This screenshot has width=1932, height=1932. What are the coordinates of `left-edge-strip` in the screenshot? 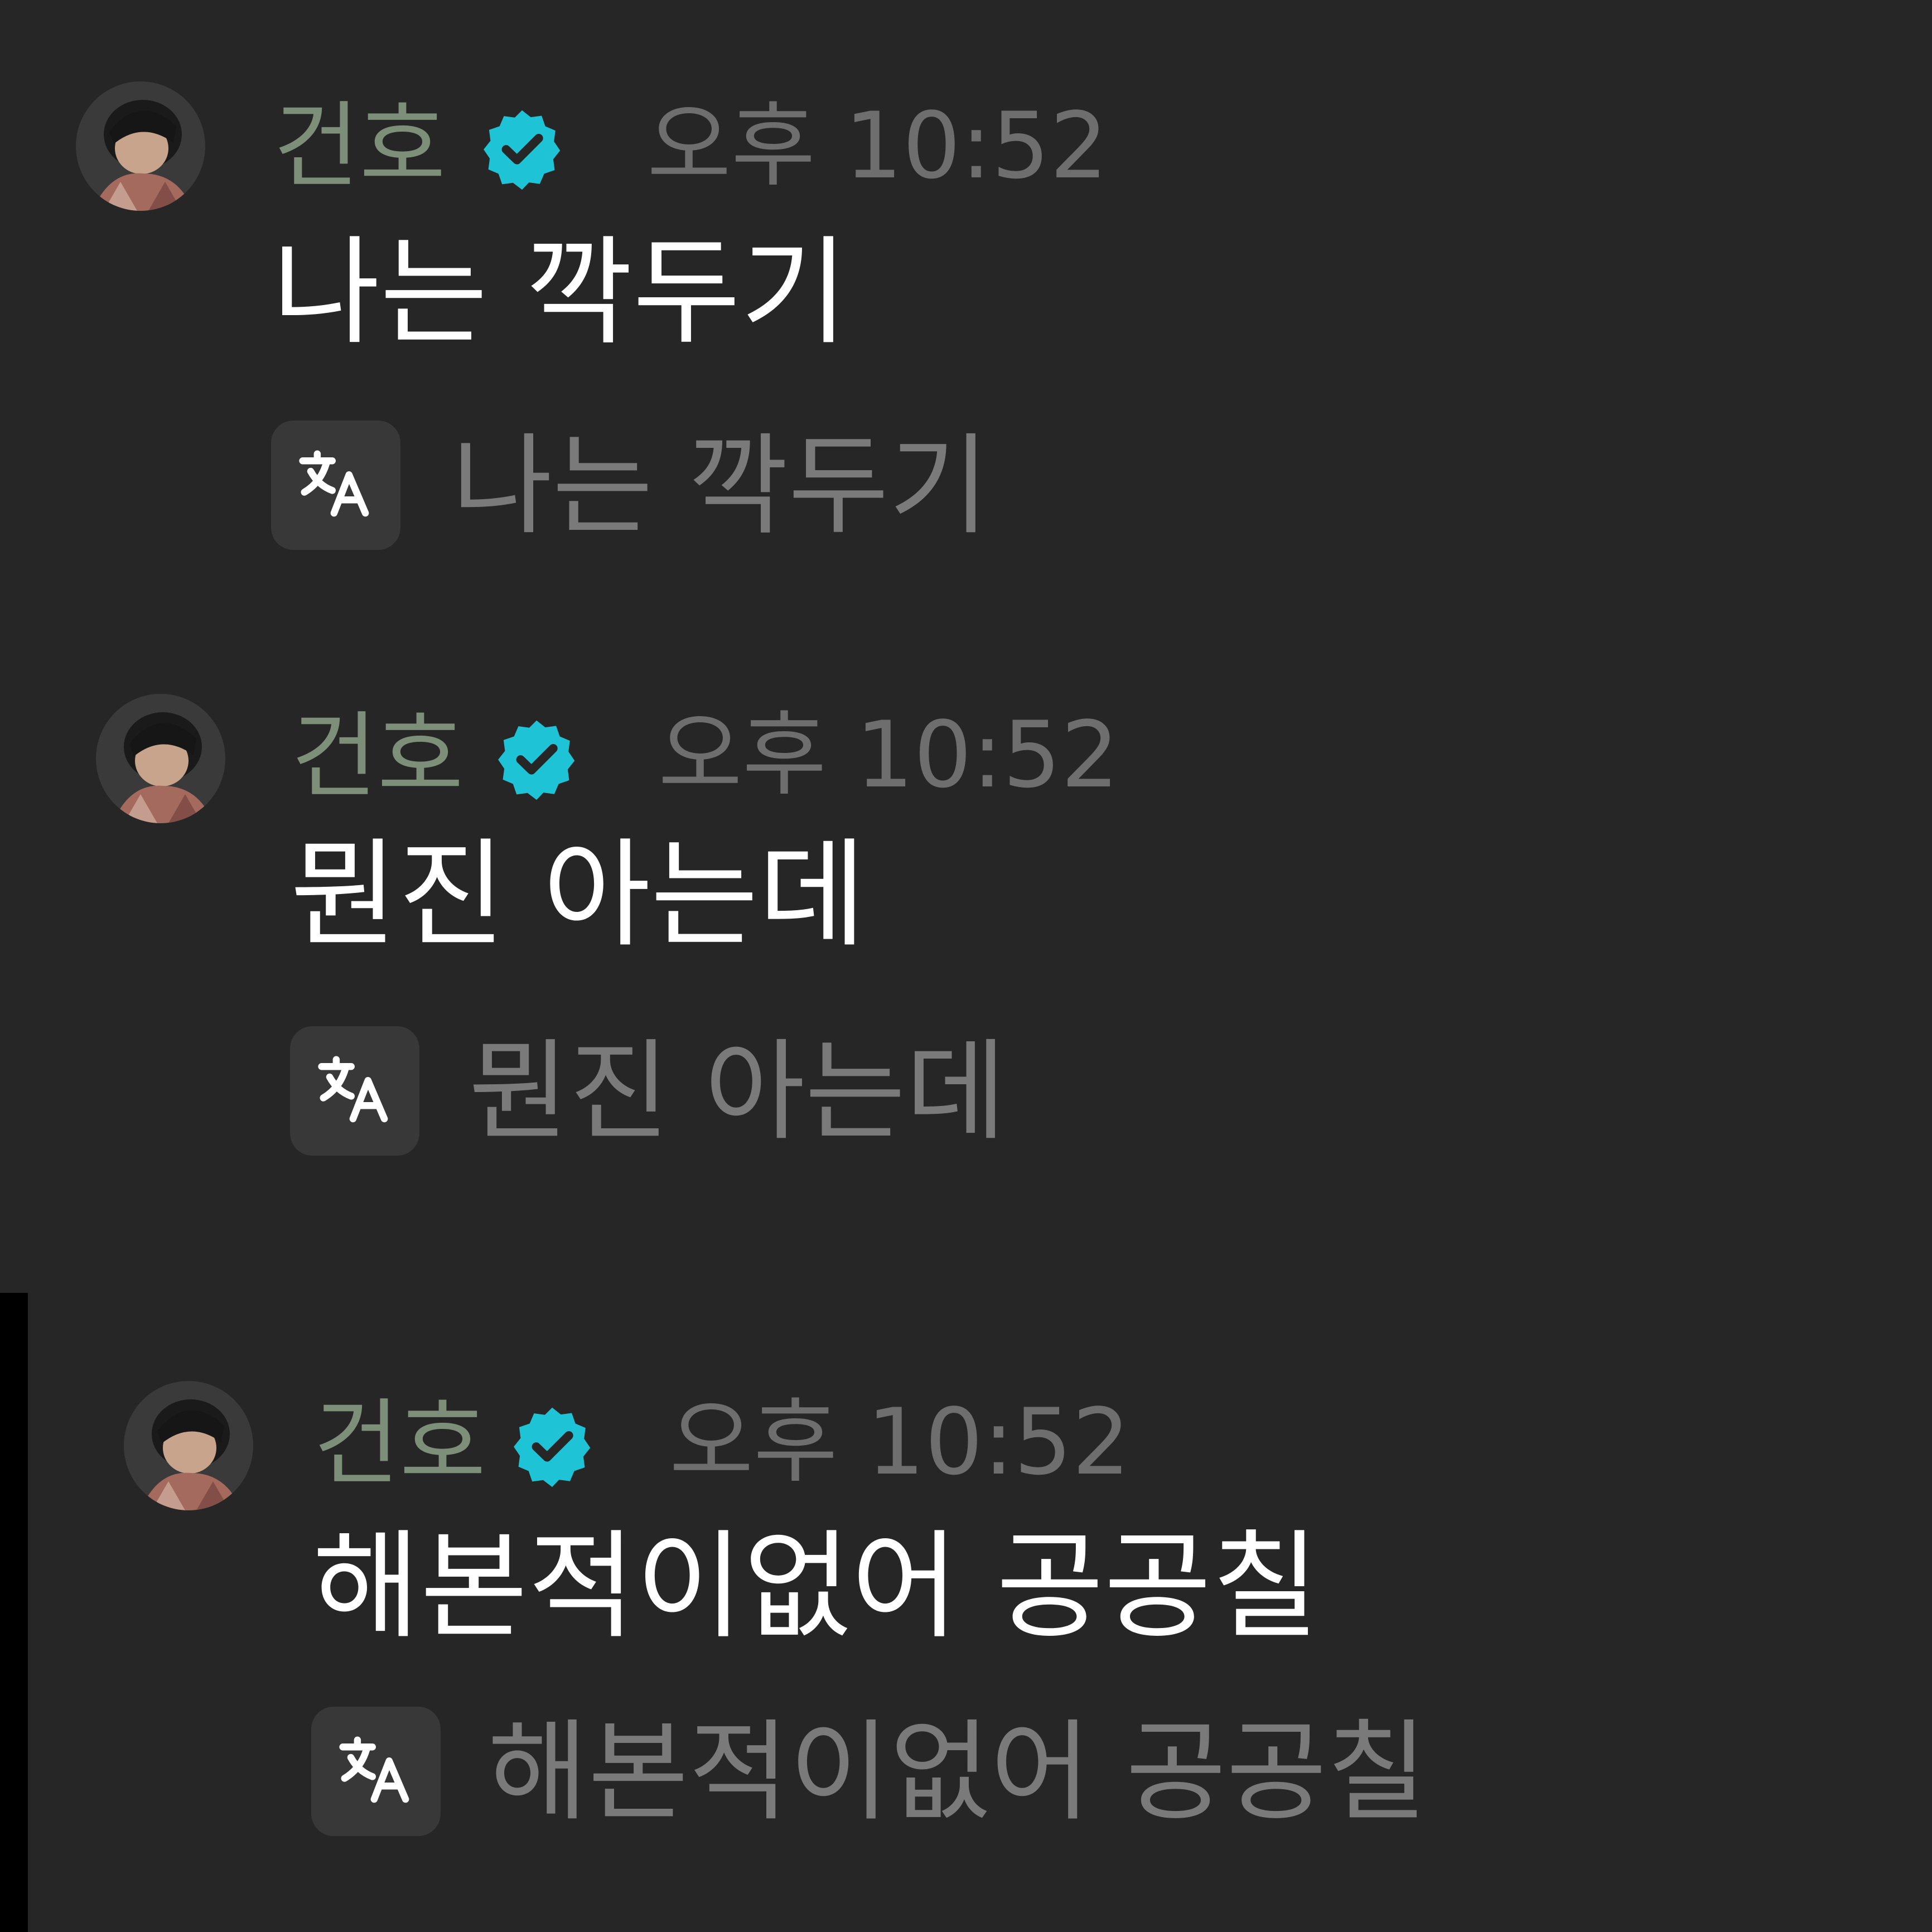 It's located at (14, 1612).